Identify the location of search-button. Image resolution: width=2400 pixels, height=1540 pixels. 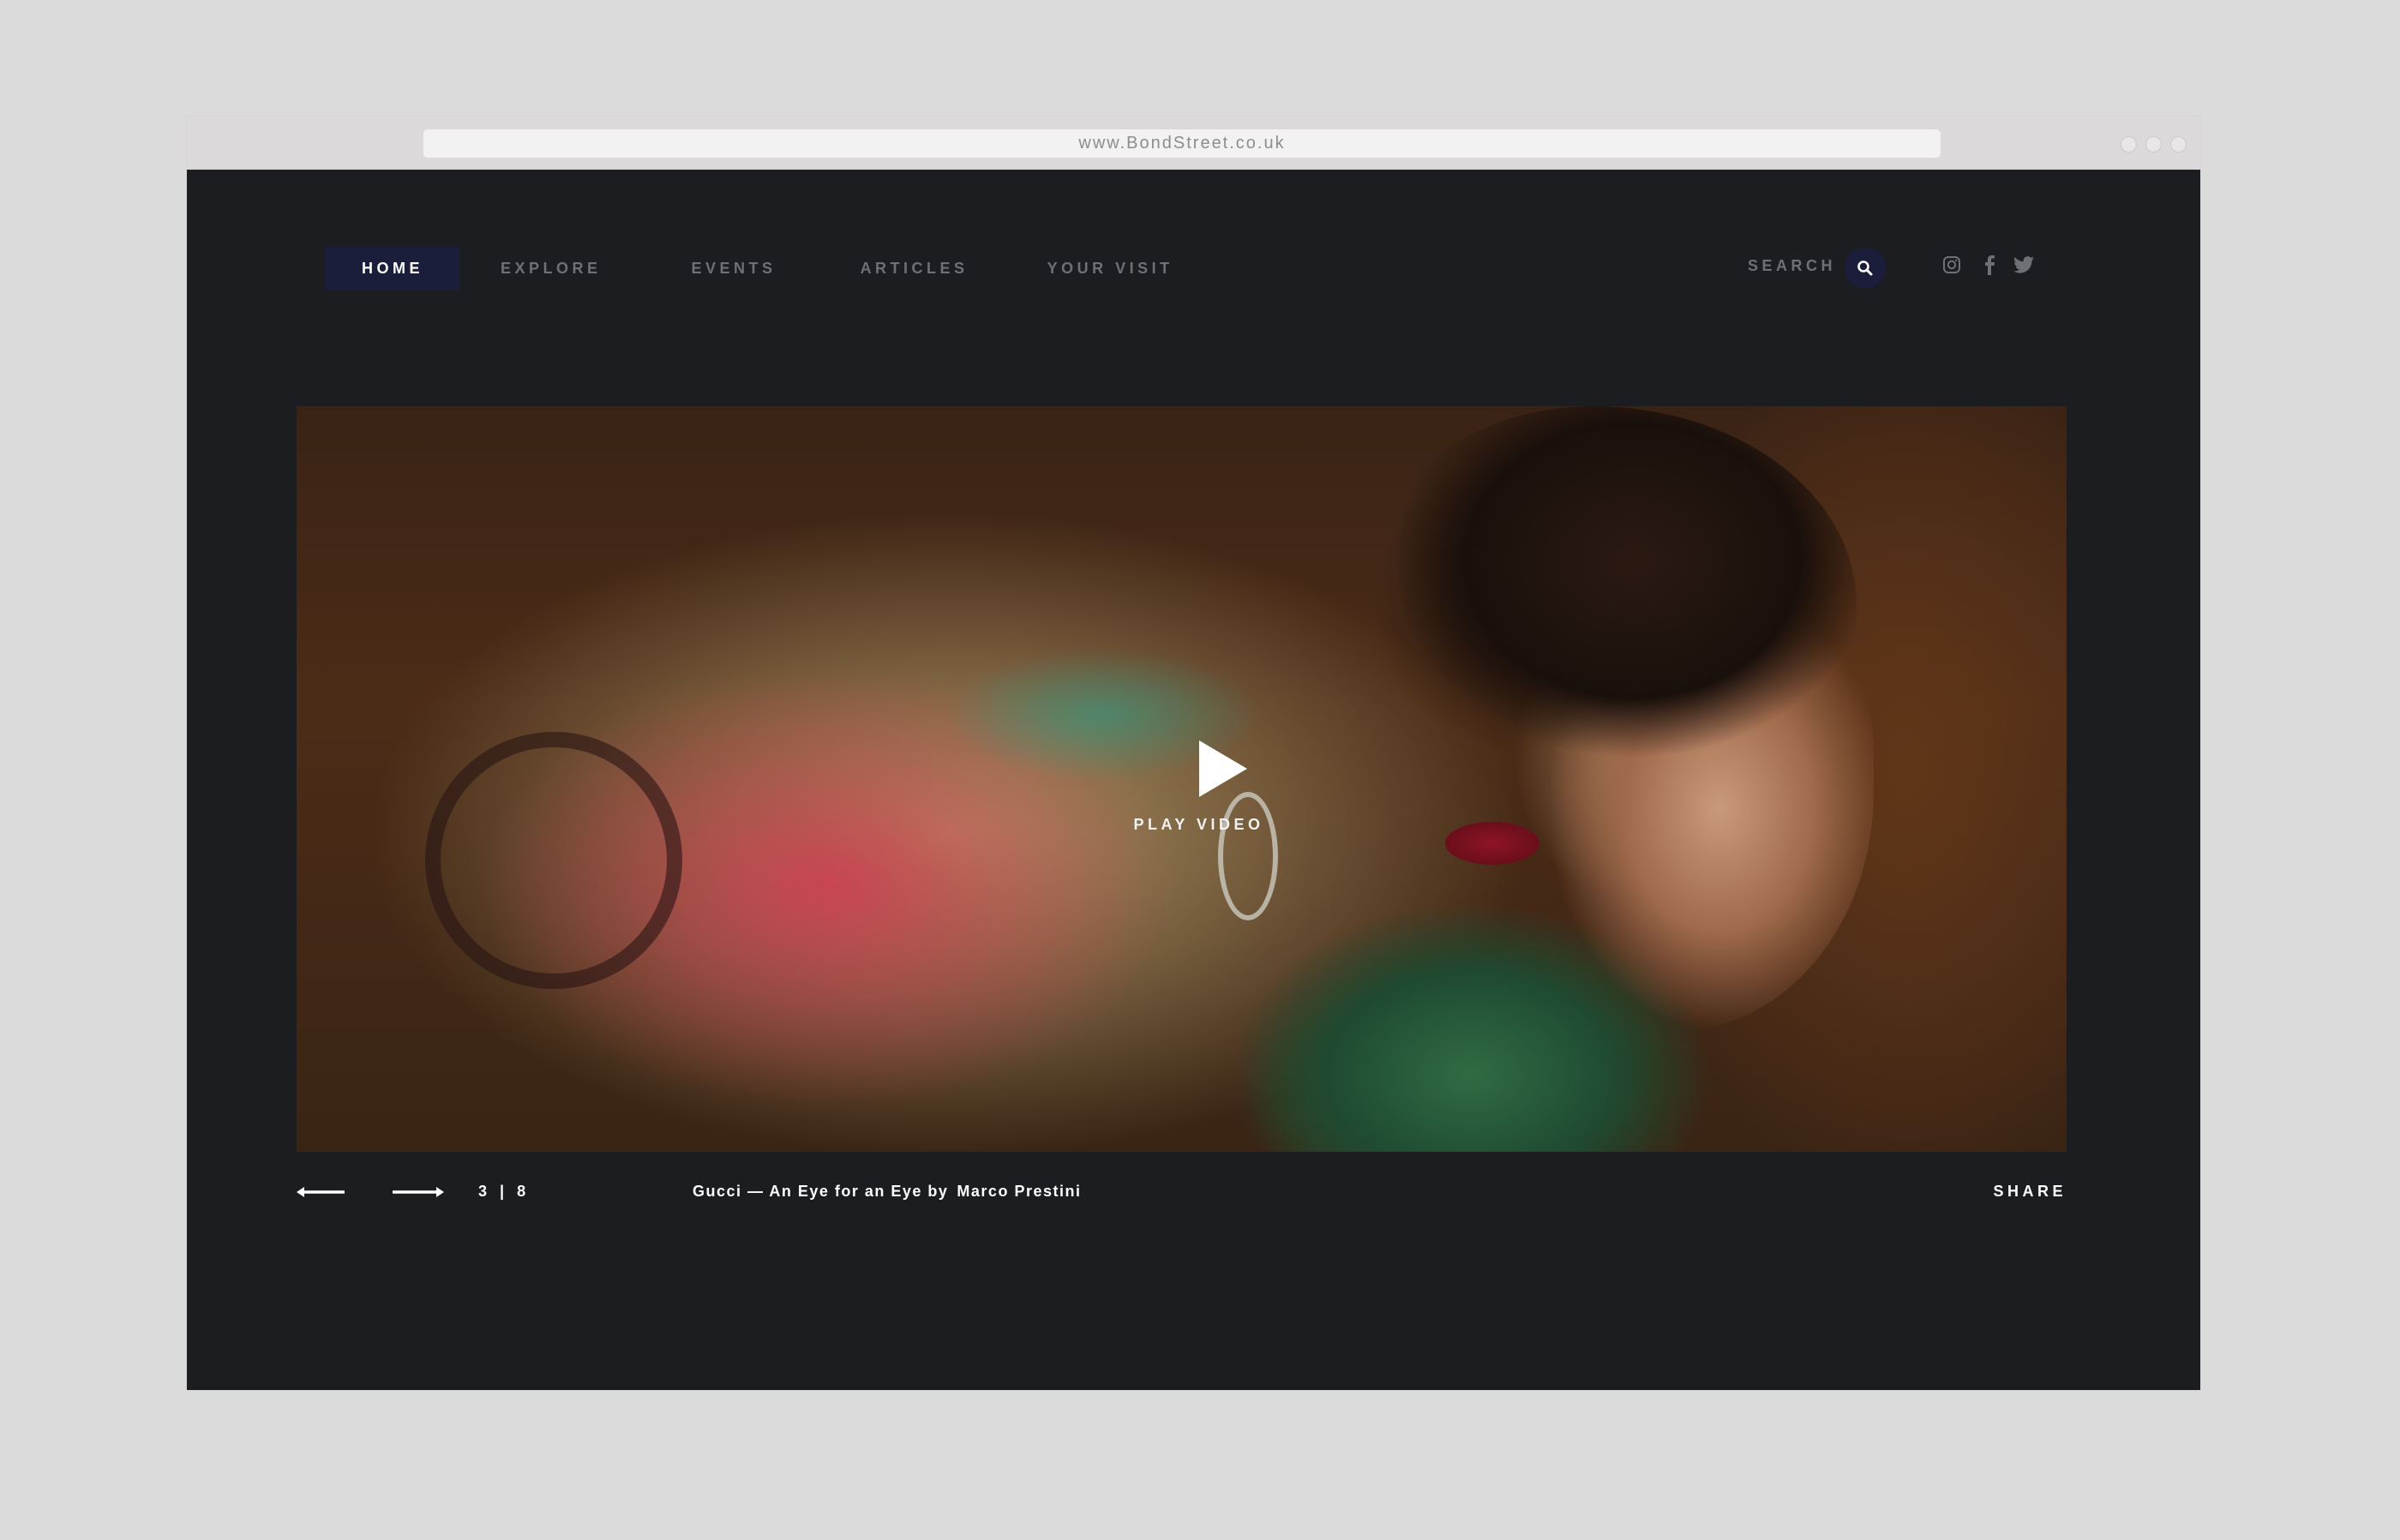
(1866, 268).